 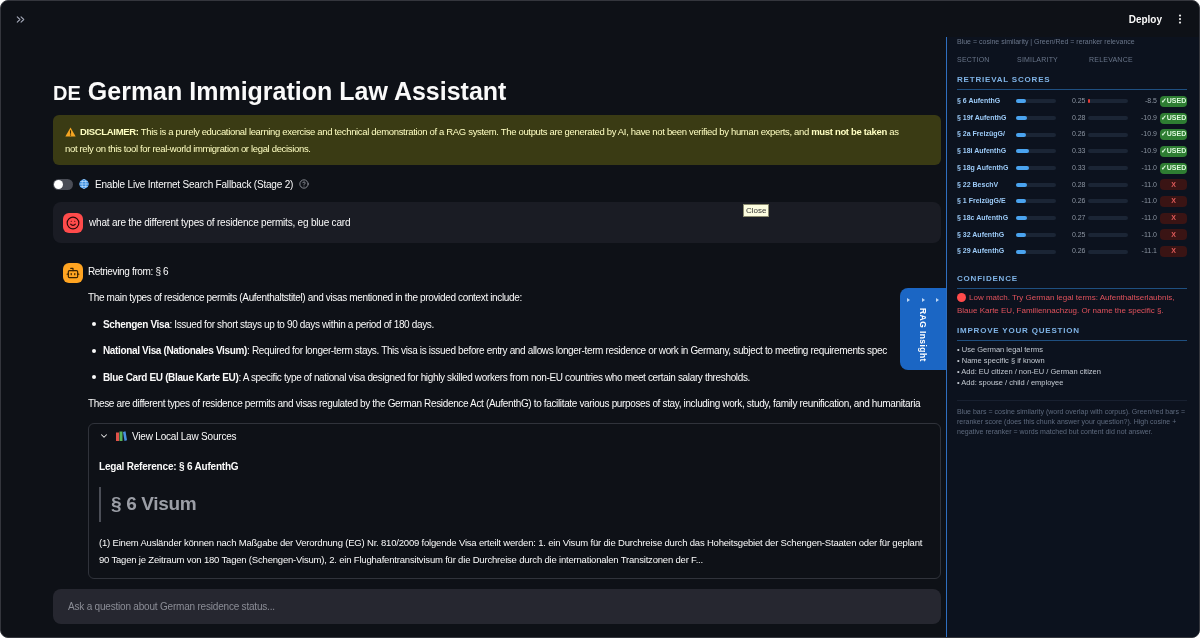 What do you see at coordinates (104, 436) in the screenshot?
I see `chevron-down-icon` at bounding box center [104, 436].